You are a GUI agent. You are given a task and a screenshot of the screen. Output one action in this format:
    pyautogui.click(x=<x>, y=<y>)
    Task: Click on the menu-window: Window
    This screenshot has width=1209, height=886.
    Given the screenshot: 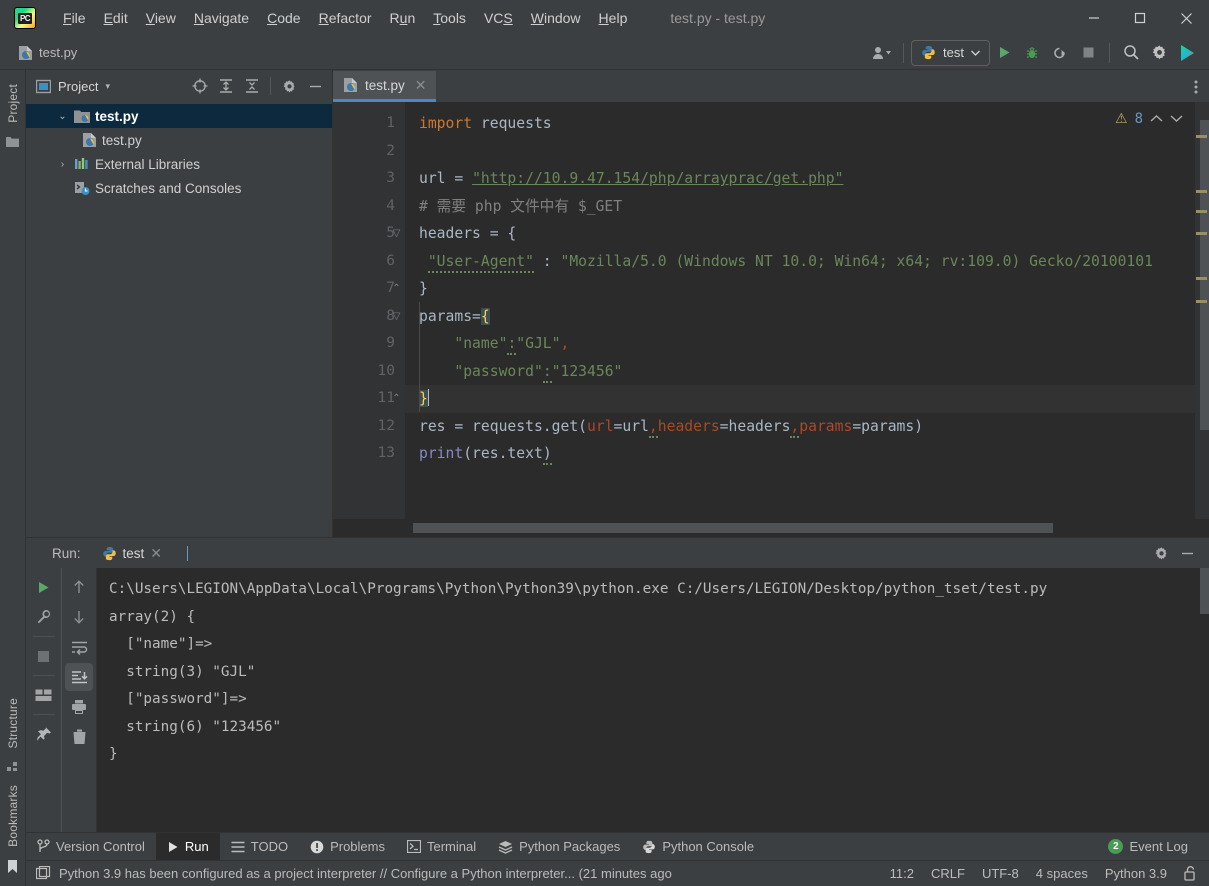 What is the action you would take?
    pyautogui.click(x=556, y=18)
    